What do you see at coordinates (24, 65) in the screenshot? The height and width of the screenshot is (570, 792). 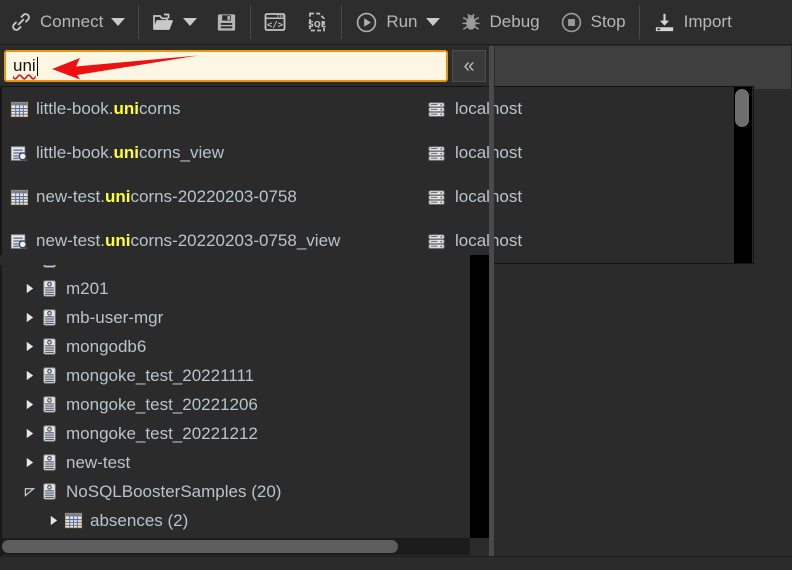 I see `search-input-value: uni` at bounding box center [24, 65].